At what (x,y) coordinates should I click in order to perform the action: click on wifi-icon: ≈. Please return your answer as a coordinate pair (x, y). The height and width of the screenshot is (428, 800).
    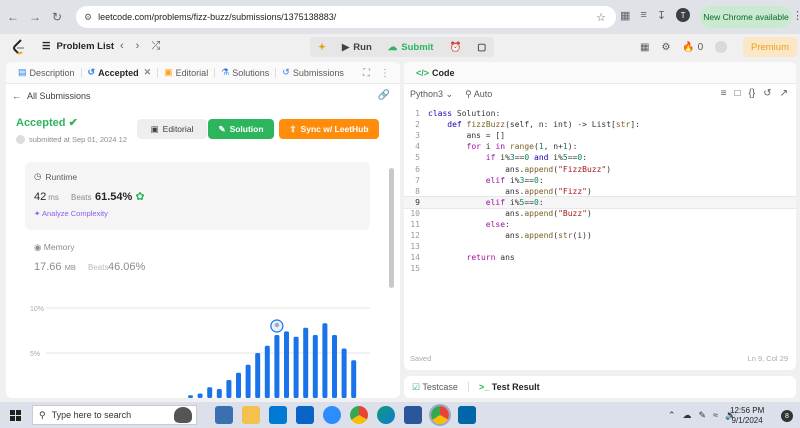
    Looking at the image, I should click on (715, 415).